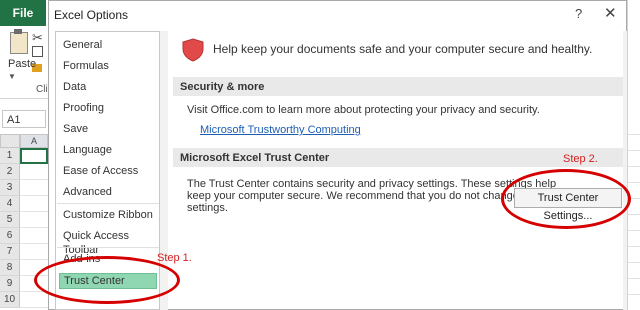 Image resolution: width=640 pixels, height=310 pixels. Describe the element at coordinates (112, 192) in the screenshot. I see `nav-item-advanced: Advanced` at that location.